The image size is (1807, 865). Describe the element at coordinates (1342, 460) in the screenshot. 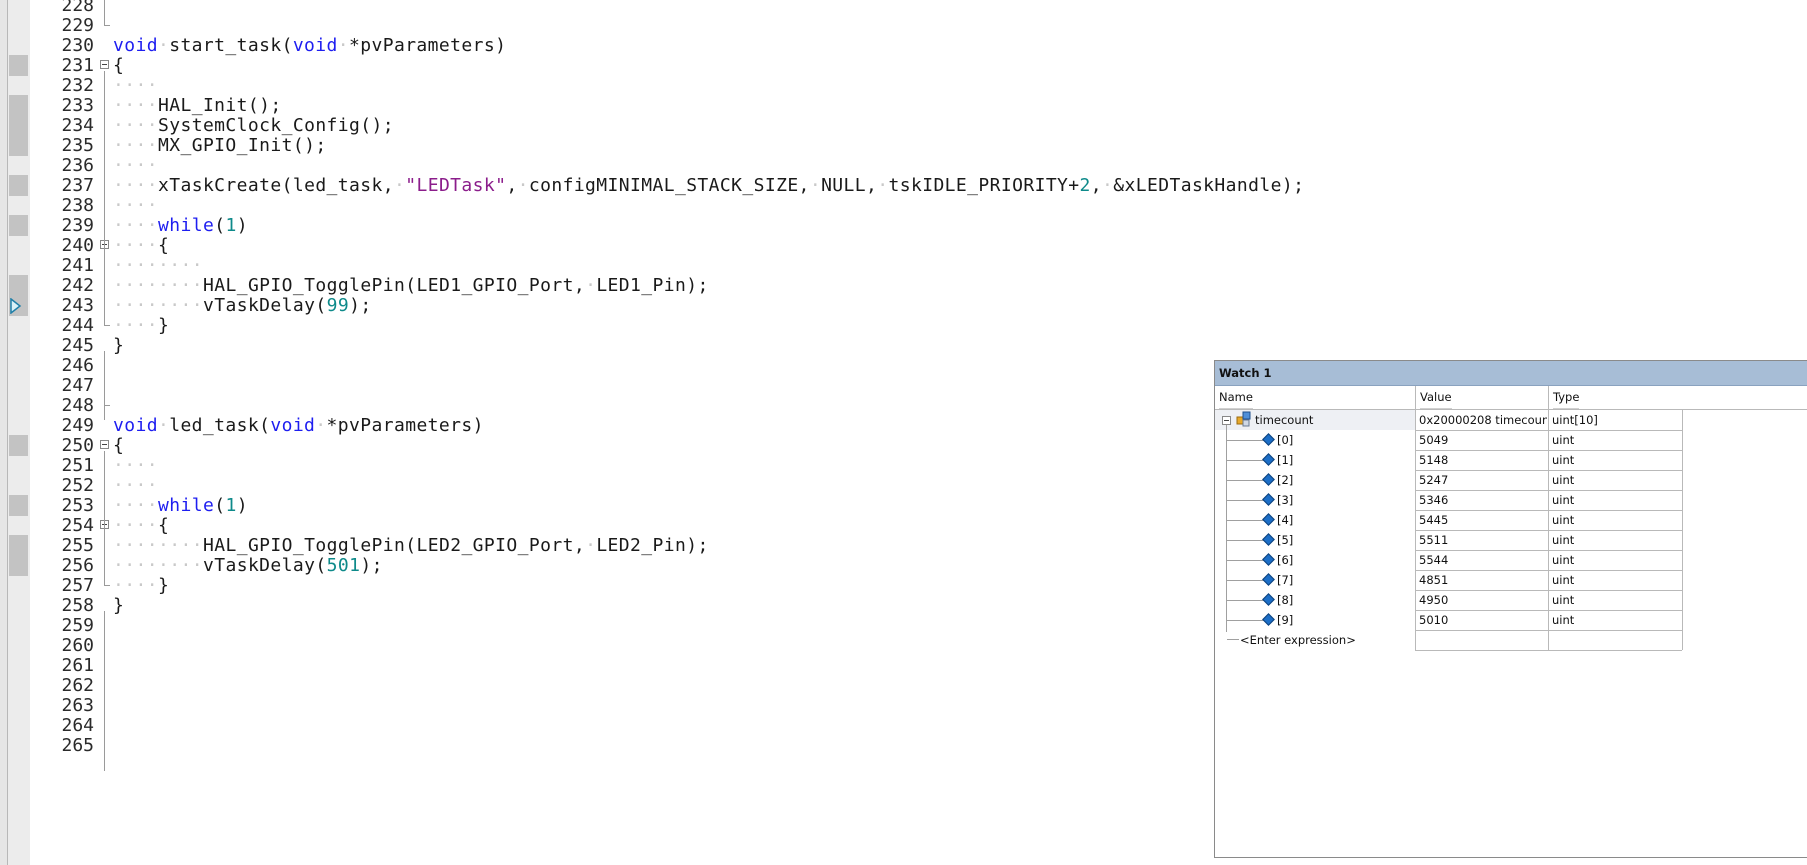

I see `watch-item-name: [1]` at that location.